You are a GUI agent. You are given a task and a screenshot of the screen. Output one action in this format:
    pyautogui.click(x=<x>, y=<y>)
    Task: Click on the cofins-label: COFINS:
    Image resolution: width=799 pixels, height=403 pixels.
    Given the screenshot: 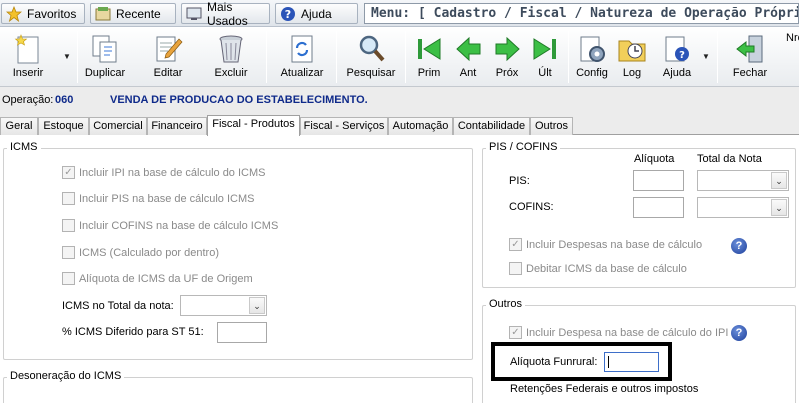 What is the action you would take?
    pyautogui.click(x=531, y=207)
    